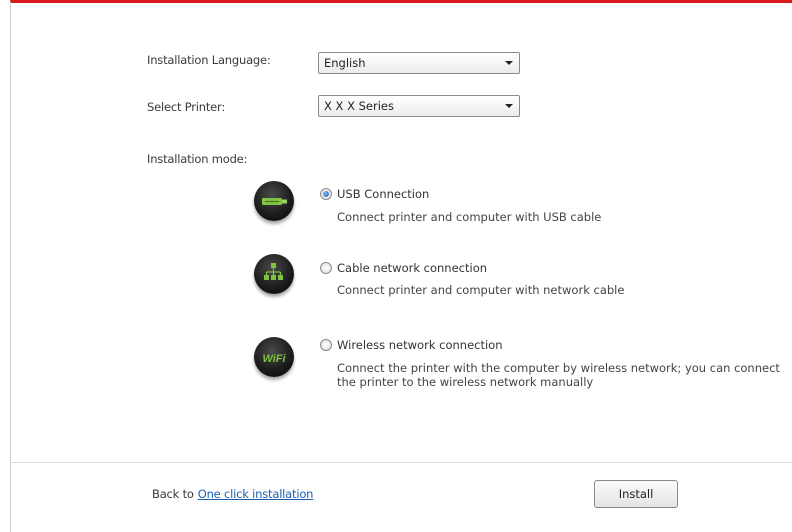 The width and height of the screenshot is (792, 532). I want to click on back-to-row: Back to One click installation, so click(232, 494).